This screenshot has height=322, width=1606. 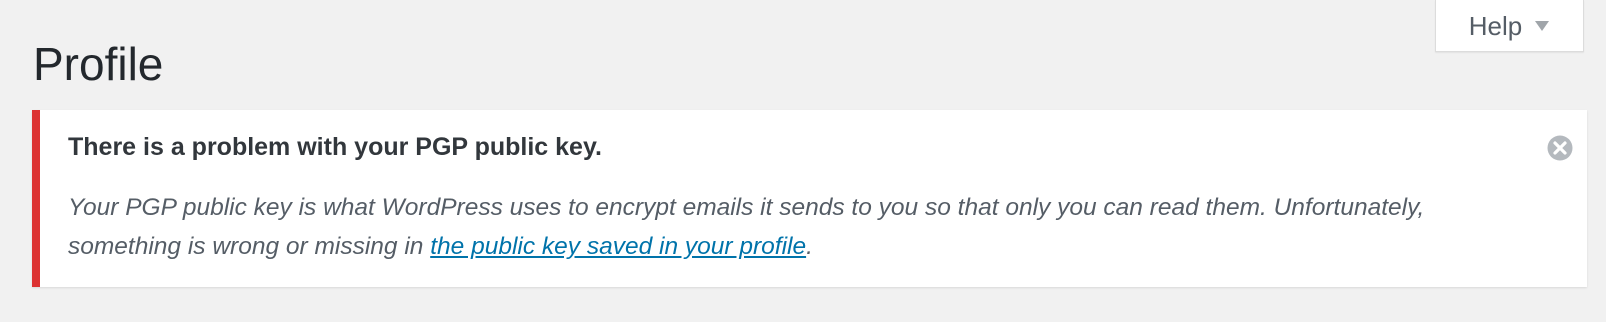 I want to click on profile-public-key-link: the public key saved in your profile, so click(x=618, y=246).